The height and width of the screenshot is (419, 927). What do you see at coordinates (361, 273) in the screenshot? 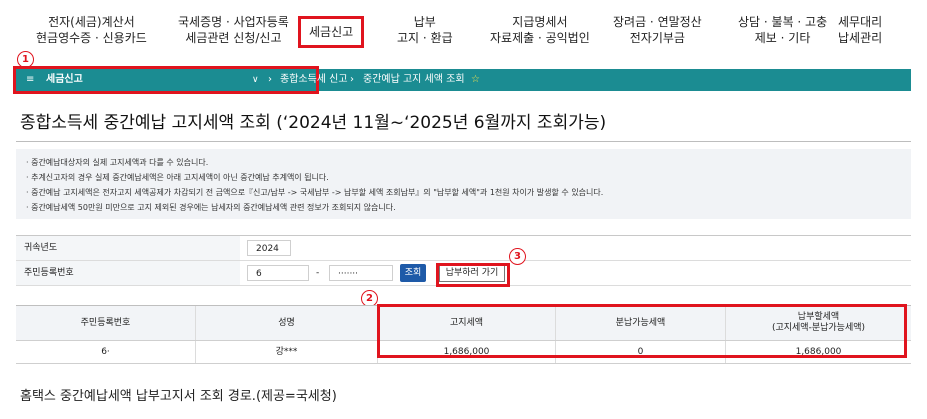
I see `rrn-back-input: ·······` at bounding box center [361, 273].